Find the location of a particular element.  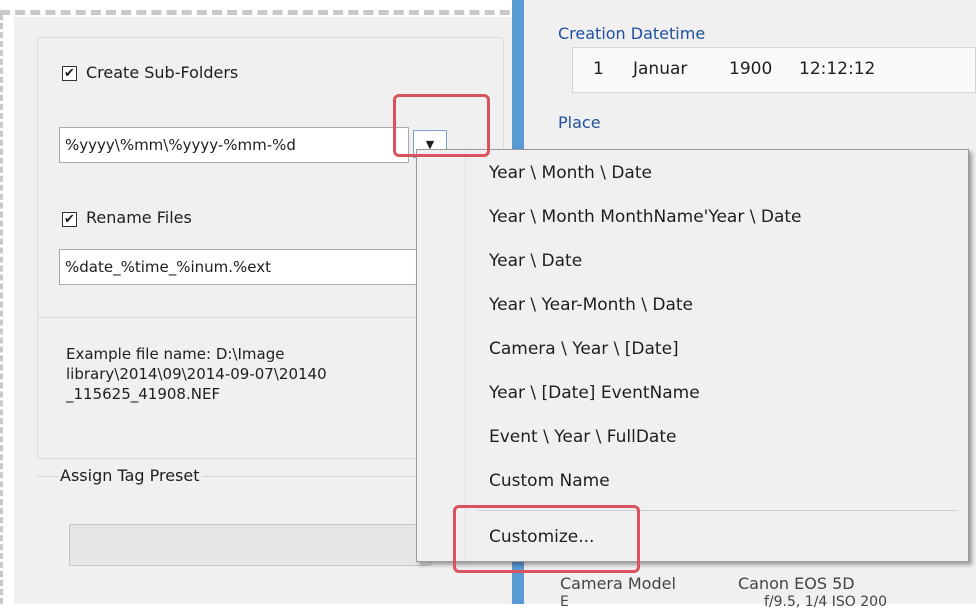

datetime-field: 1 Januar 1900 12:12:12 is located at coordinates (774, 70).